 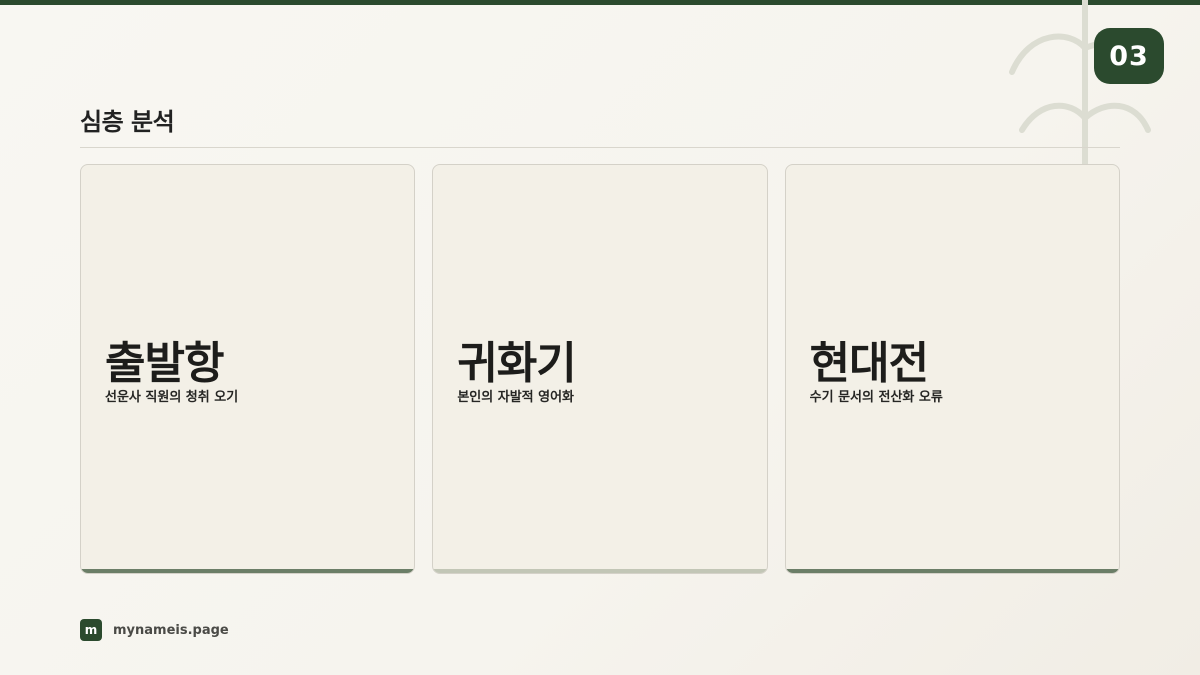 What do you see at coordinates (164, 363) in the screenshot?
I see `card-title: 출발항` at bounding box center [164, 363].